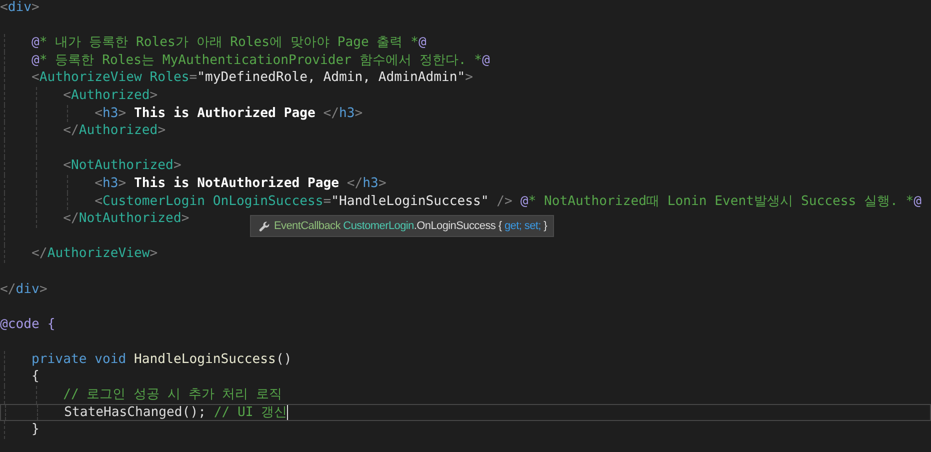 This screenshot has height=452, width=931. What do you see at coordinates (240, 183) in the screenshot?
I see `code-line: <h3> This is NotAuthorized Page </h3>` at bounding box center [240, 183].